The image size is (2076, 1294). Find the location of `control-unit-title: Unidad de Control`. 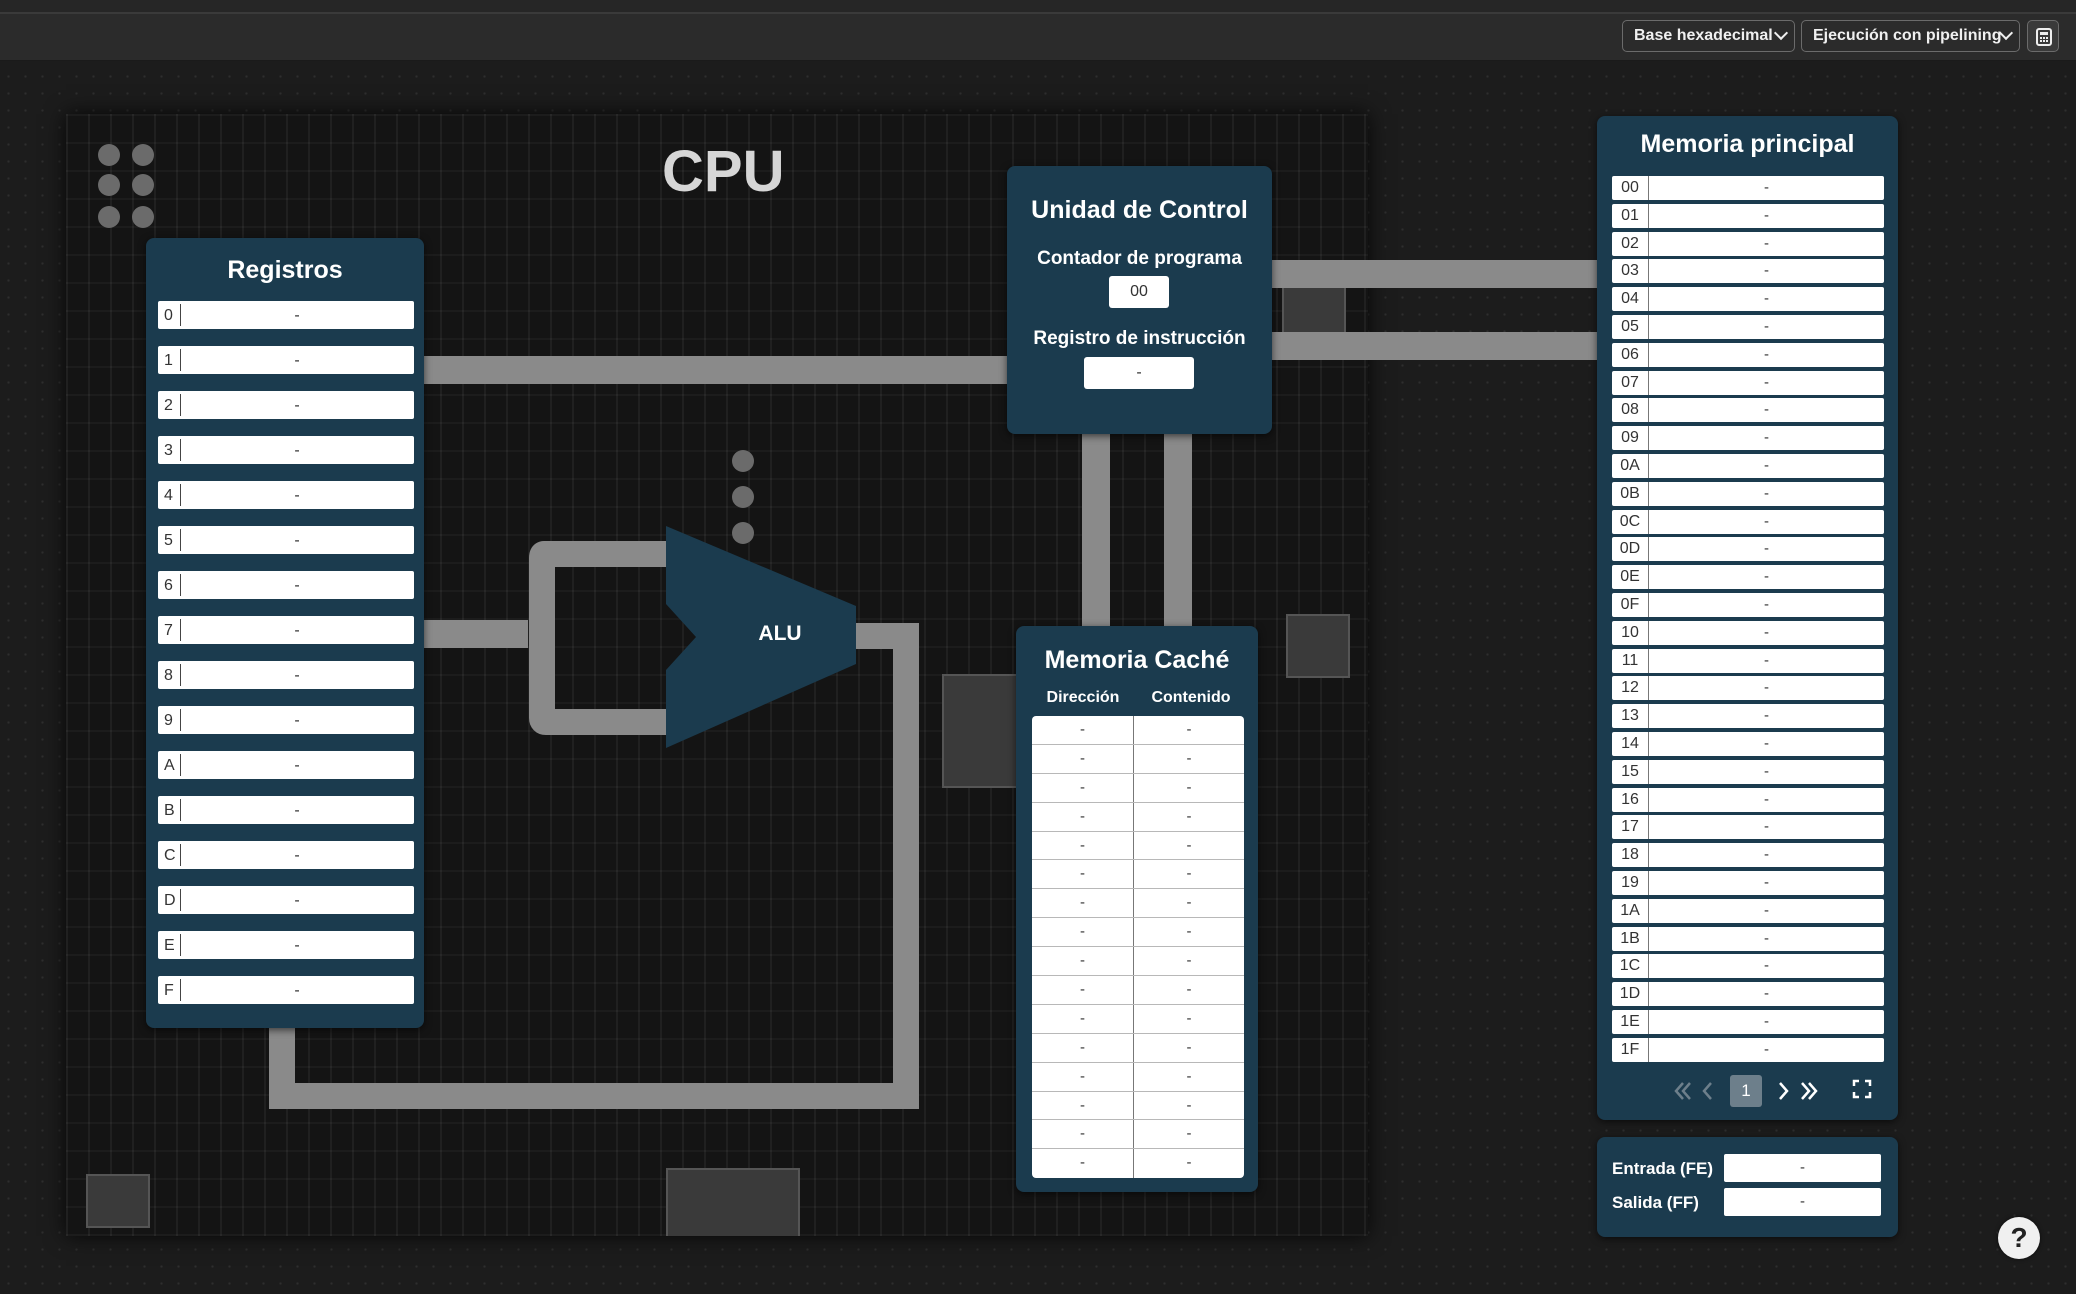

control-unit-title: Unidad de Control is located at coordinates (1139, 210).